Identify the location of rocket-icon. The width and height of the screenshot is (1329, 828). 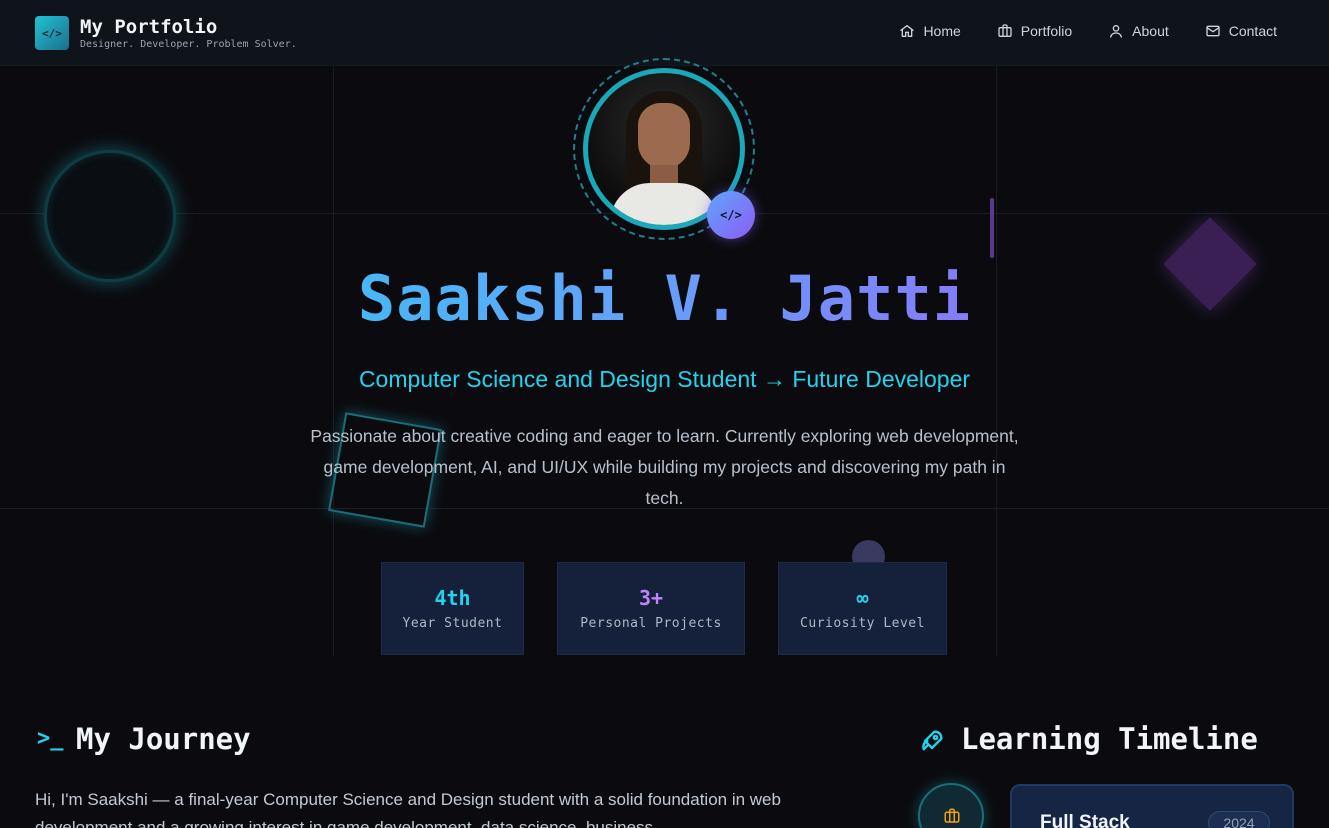
(932, 740).